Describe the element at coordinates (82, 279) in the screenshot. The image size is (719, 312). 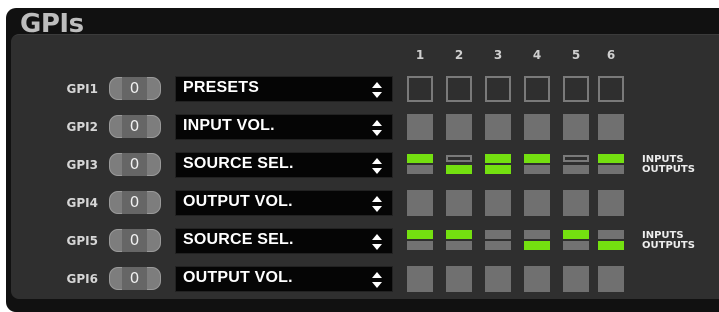
I see `gpi-label: GPI6` at that location.